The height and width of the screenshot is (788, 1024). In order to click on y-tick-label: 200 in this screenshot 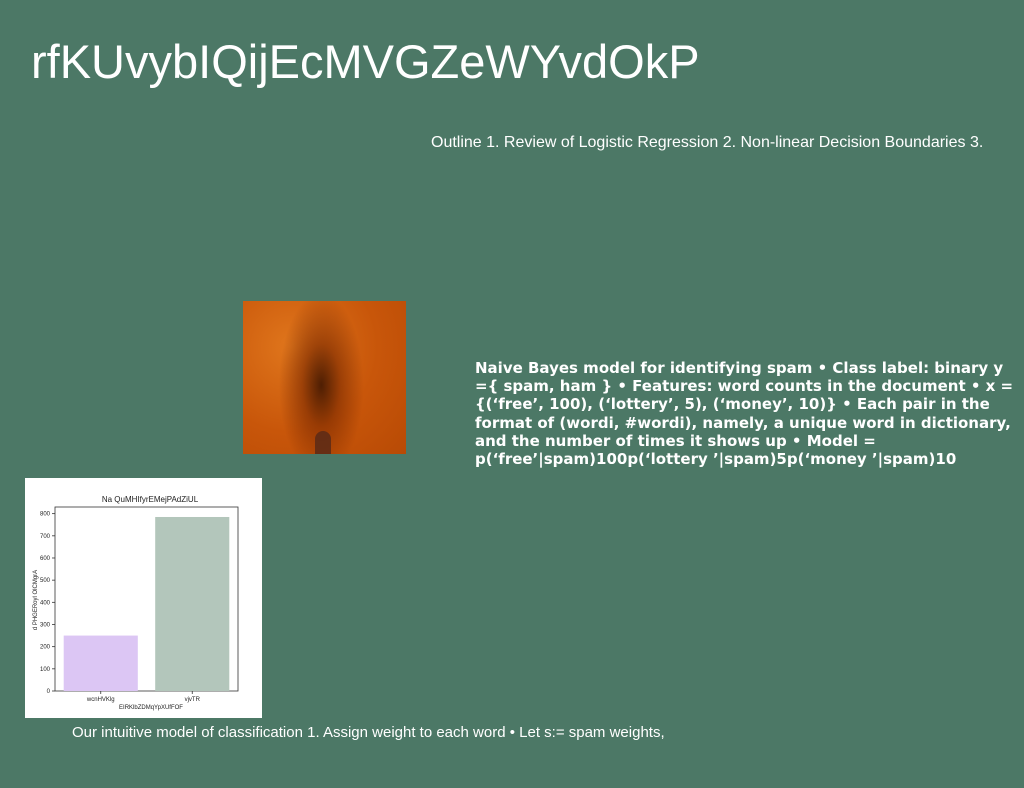, I will do `click(45, 648)`.